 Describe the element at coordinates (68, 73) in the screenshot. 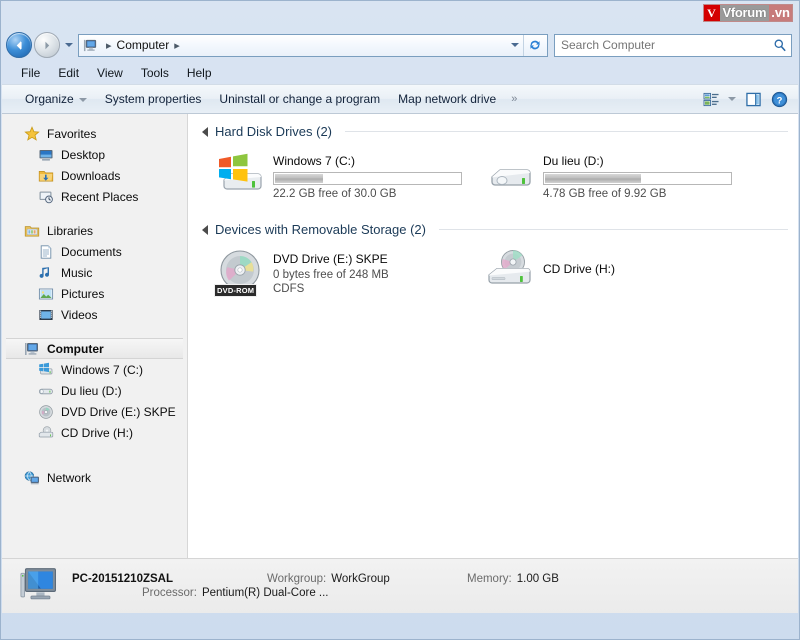

I see `menu-edit: Edit` at that location.